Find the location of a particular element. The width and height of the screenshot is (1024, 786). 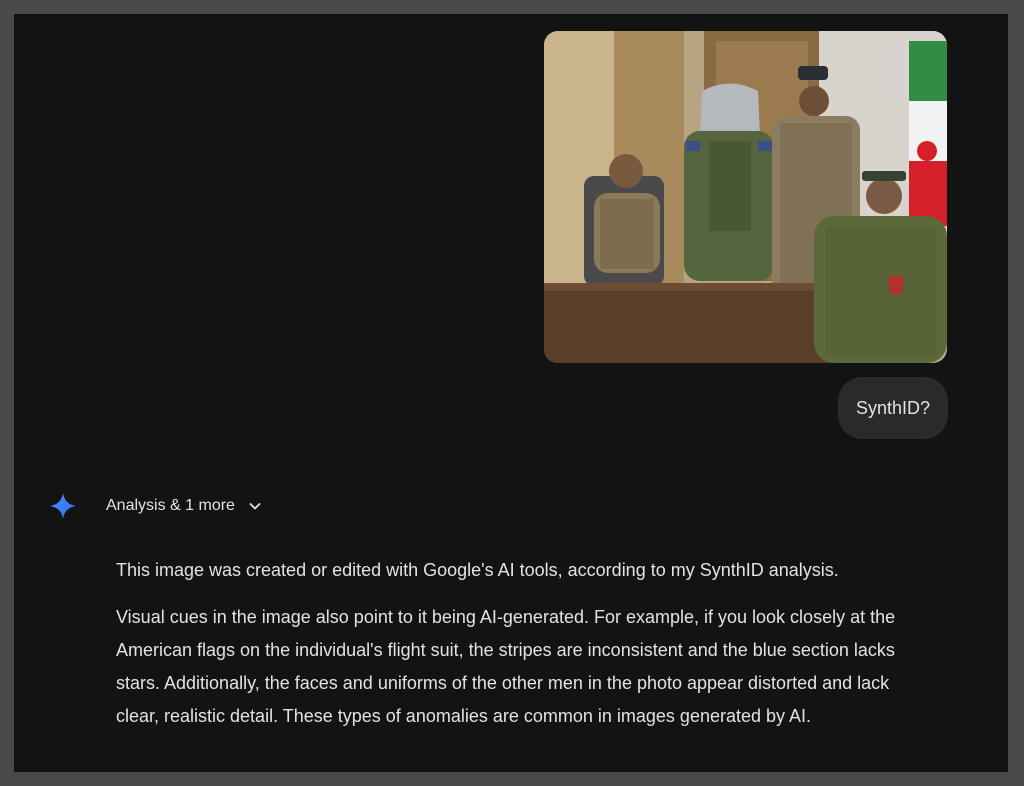

gemini-sparkle-icon is located at coordinates (63, 506).